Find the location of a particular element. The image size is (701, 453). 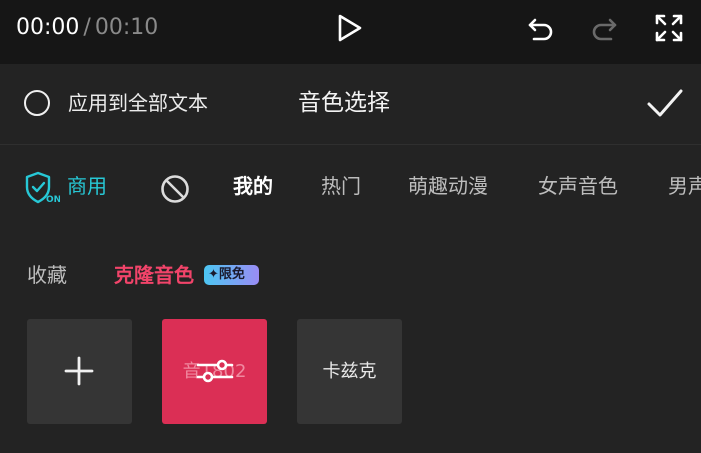

shield-badge-text: ON is located at coordinates (53, 200).